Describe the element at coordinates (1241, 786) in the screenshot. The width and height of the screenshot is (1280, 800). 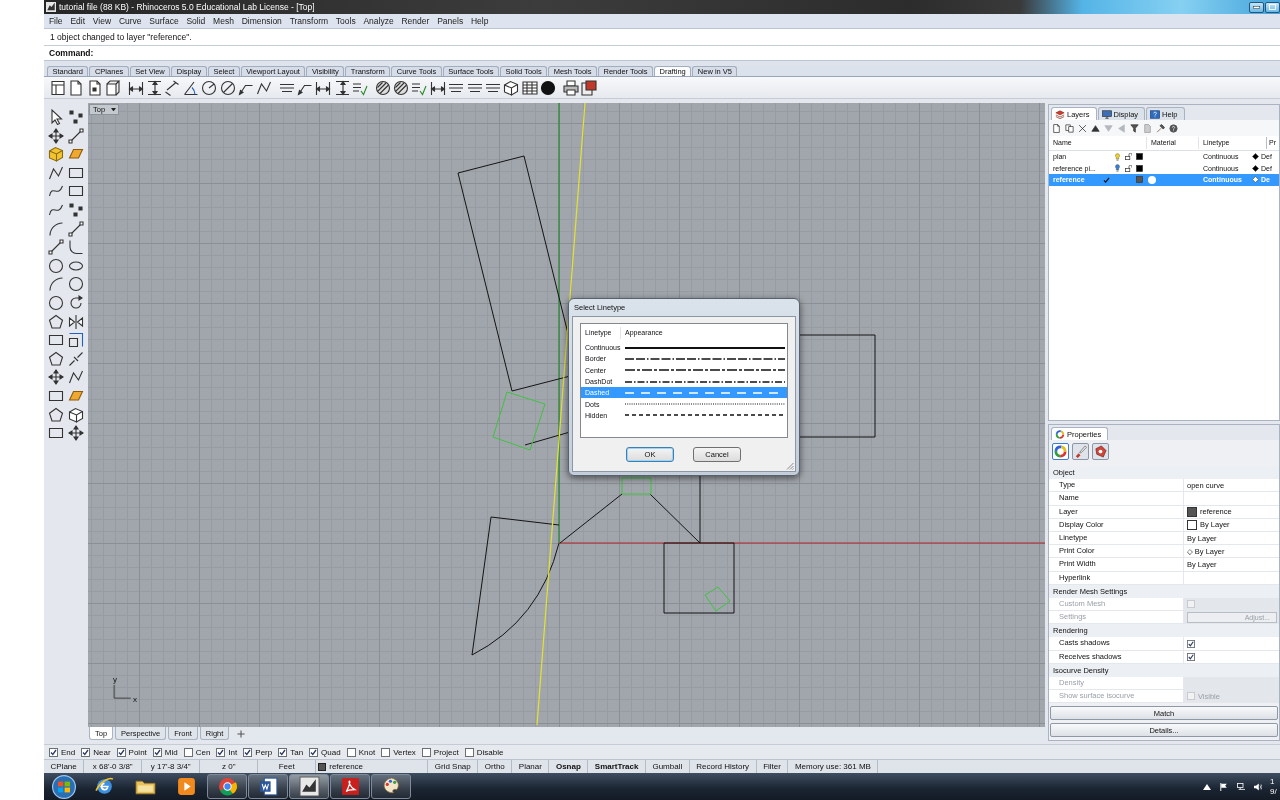
I see `network-icon` at that location.